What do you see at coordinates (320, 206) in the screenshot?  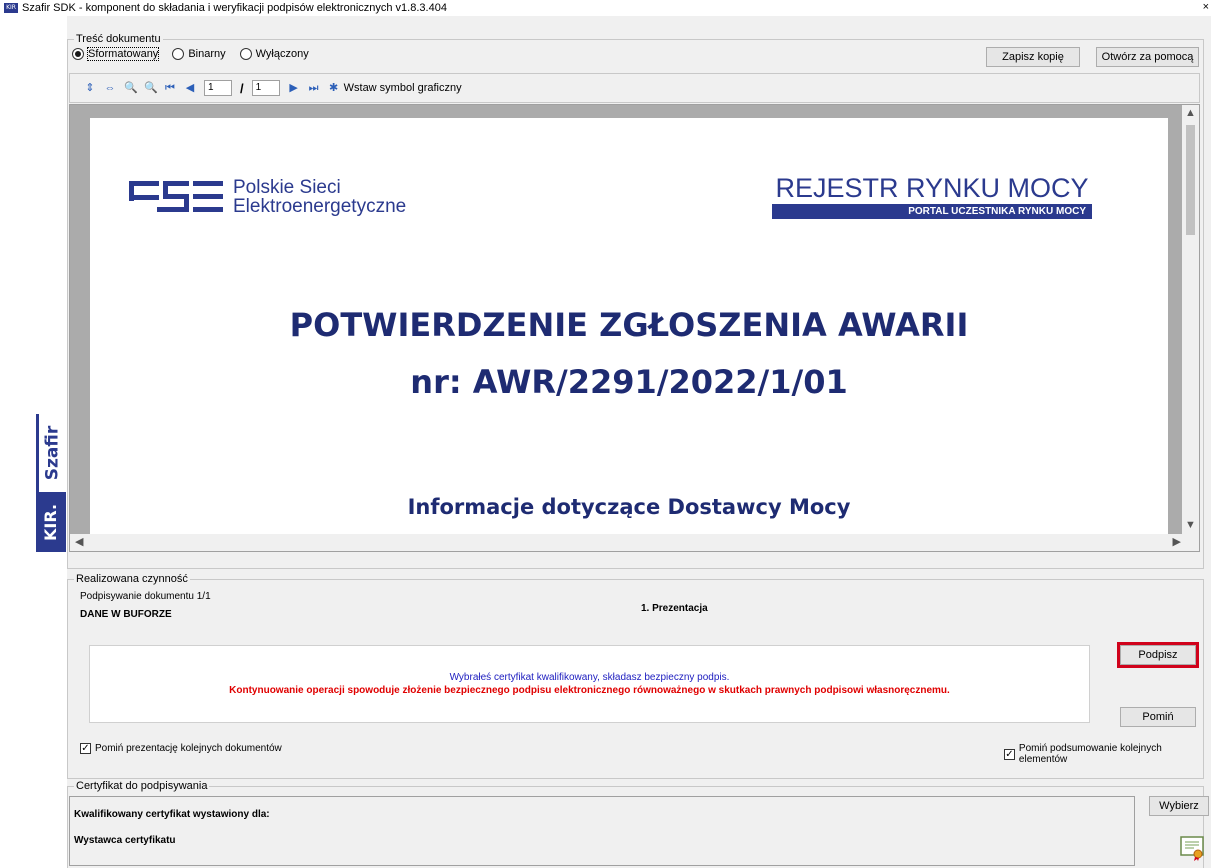 I see `pse-name-line2: Elektroenergetyczne` at bounding box center [320, 206].